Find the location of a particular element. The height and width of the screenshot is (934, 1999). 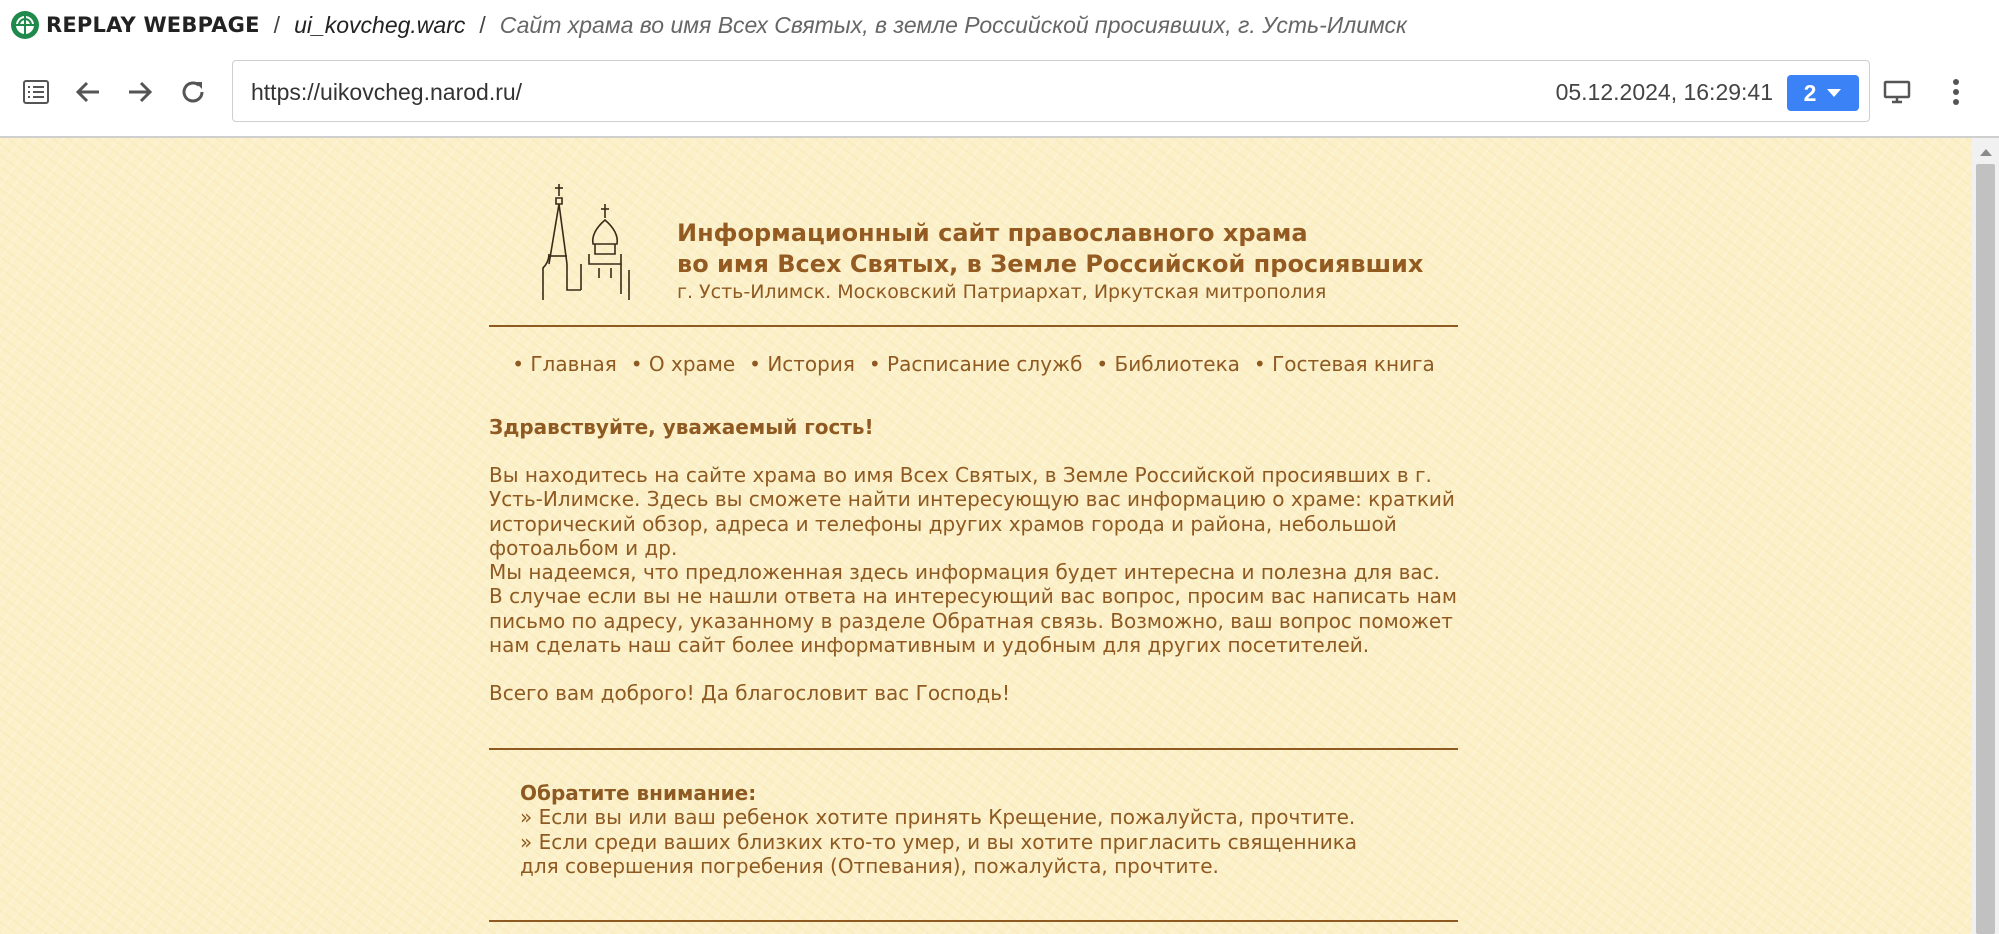

reload-icon is located at coordinates (193, 92).